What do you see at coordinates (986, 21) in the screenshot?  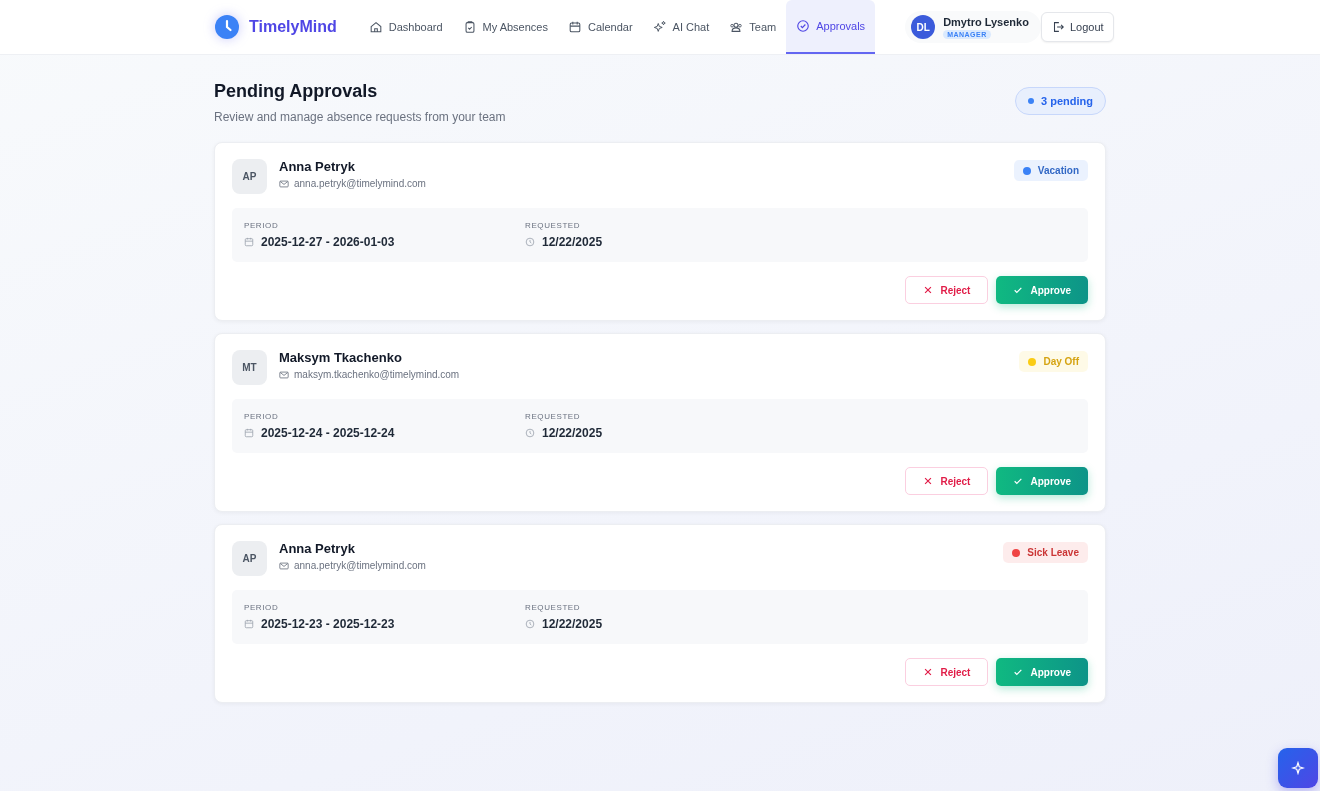 I see `user-name: Dmytro Lysenko` at bounding box center [986, 21].